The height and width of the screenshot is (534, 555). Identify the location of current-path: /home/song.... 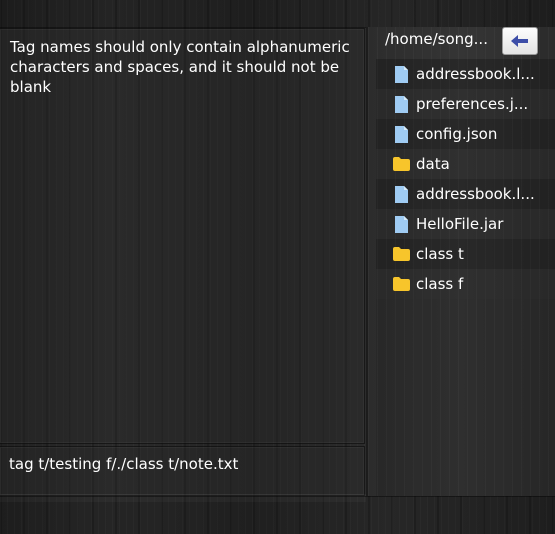
(436, 39).